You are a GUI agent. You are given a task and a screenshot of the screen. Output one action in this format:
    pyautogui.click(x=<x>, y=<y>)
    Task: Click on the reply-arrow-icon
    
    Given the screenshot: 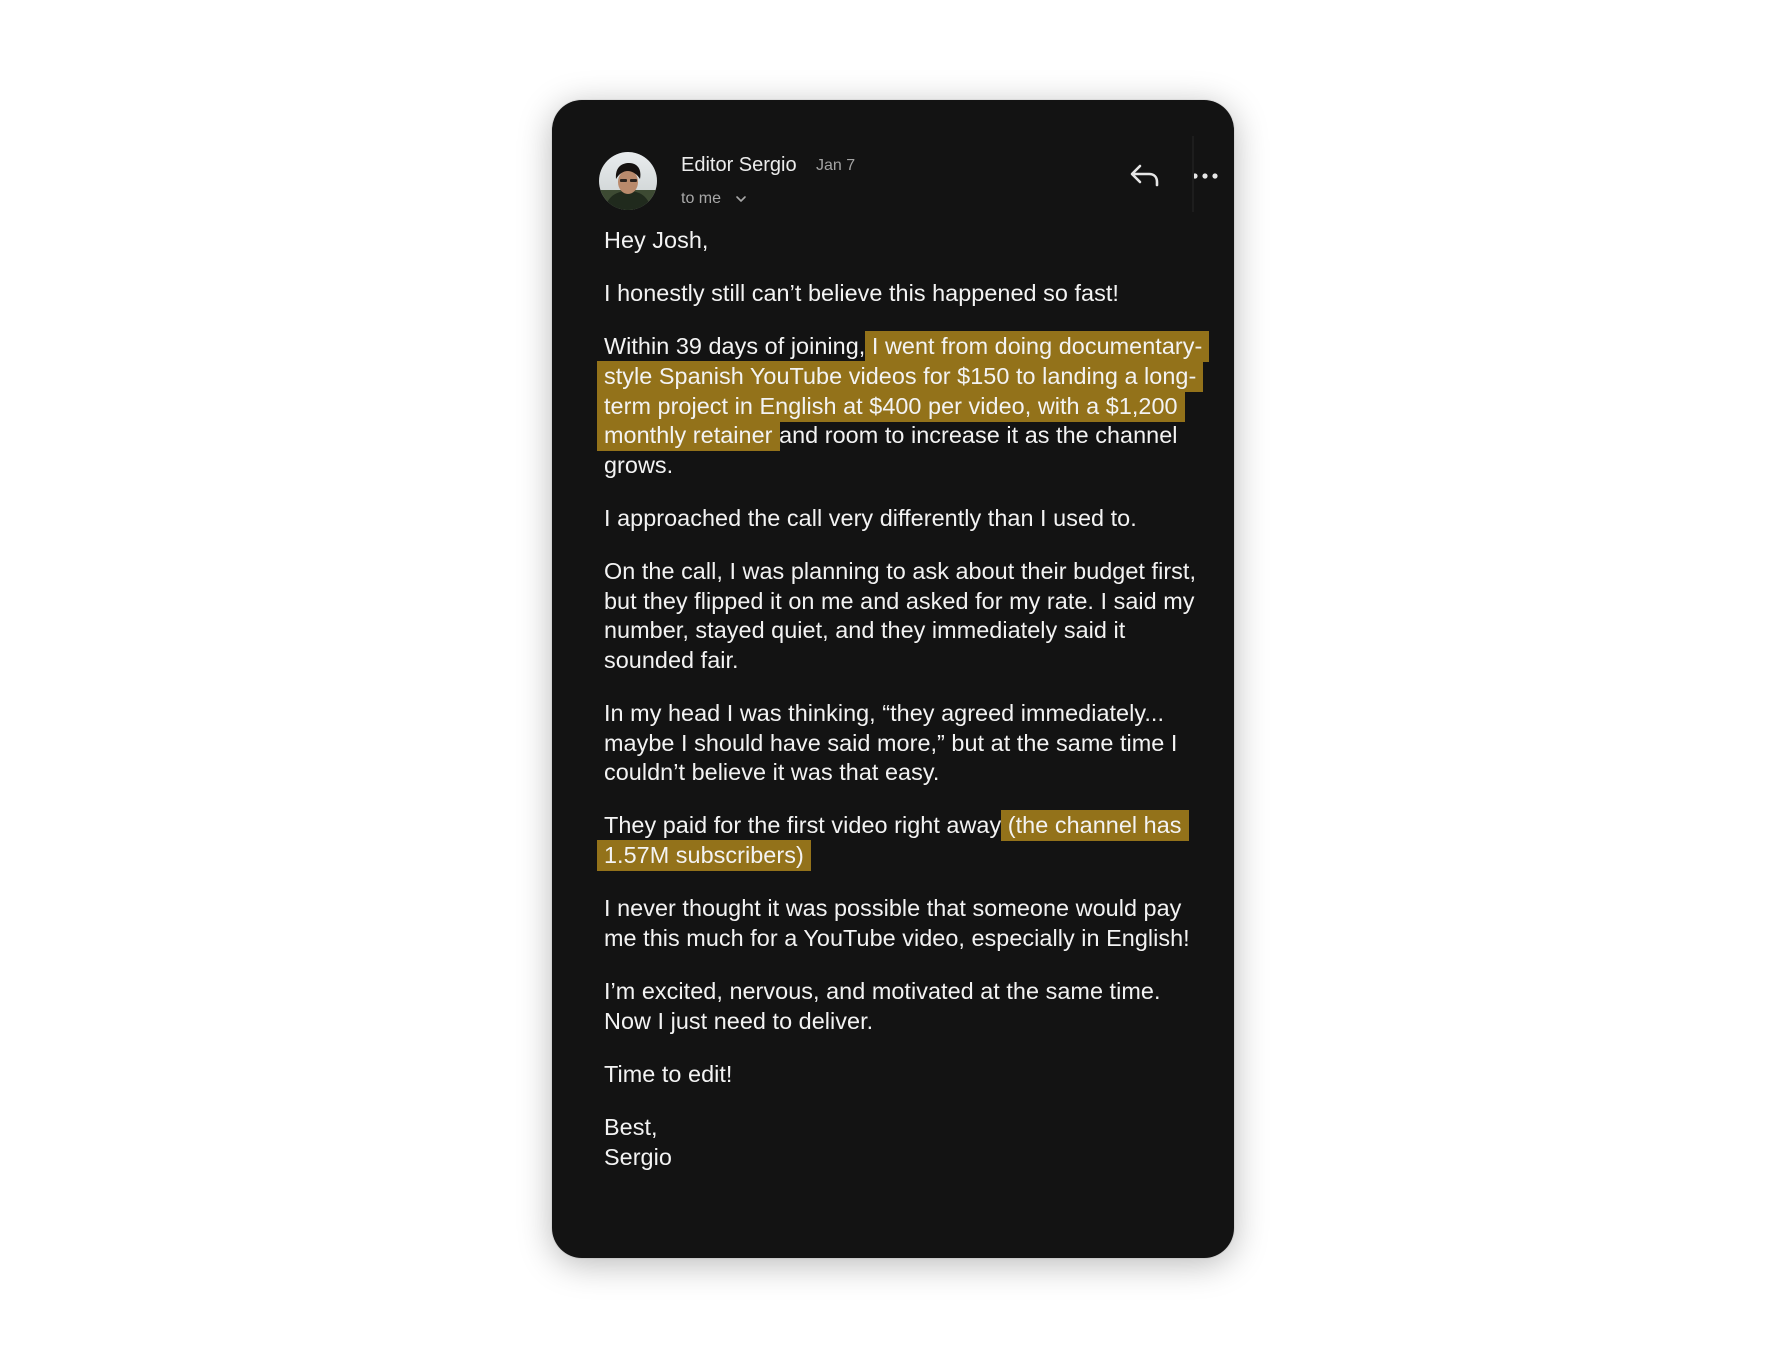 What is the action you would take?
    pyautogui.click(x=1144, y=175)
    